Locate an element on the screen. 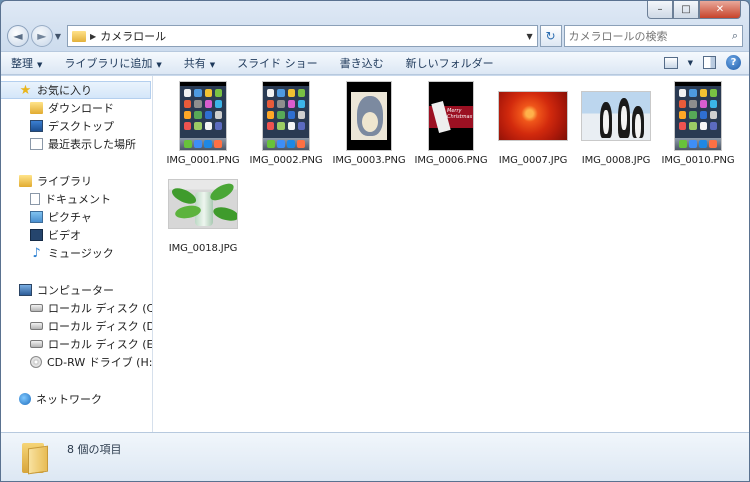 This screenshot has width=750, height=482. thumbnail-card: Merry Christmas is located at coordinates (451, 115).